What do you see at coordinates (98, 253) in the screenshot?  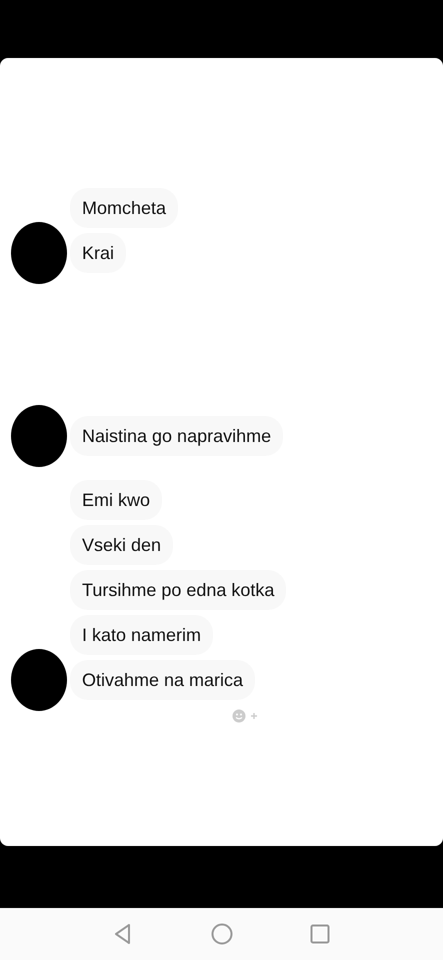 I see `message-bubble: Krai` at bounding box center [98, 253].